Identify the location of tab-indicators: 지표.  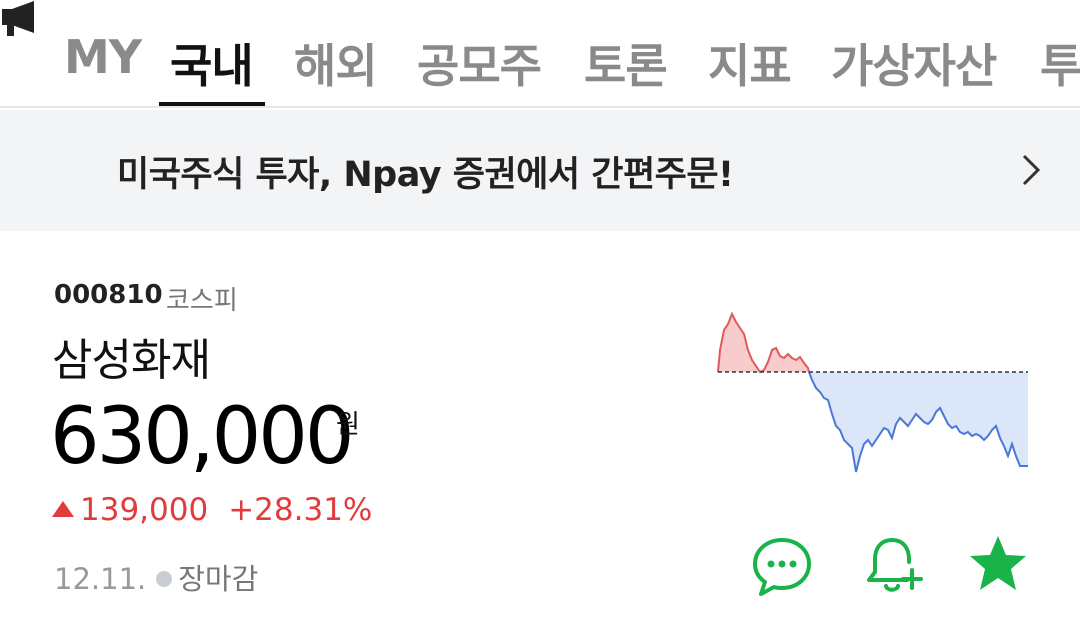
(750, 63).